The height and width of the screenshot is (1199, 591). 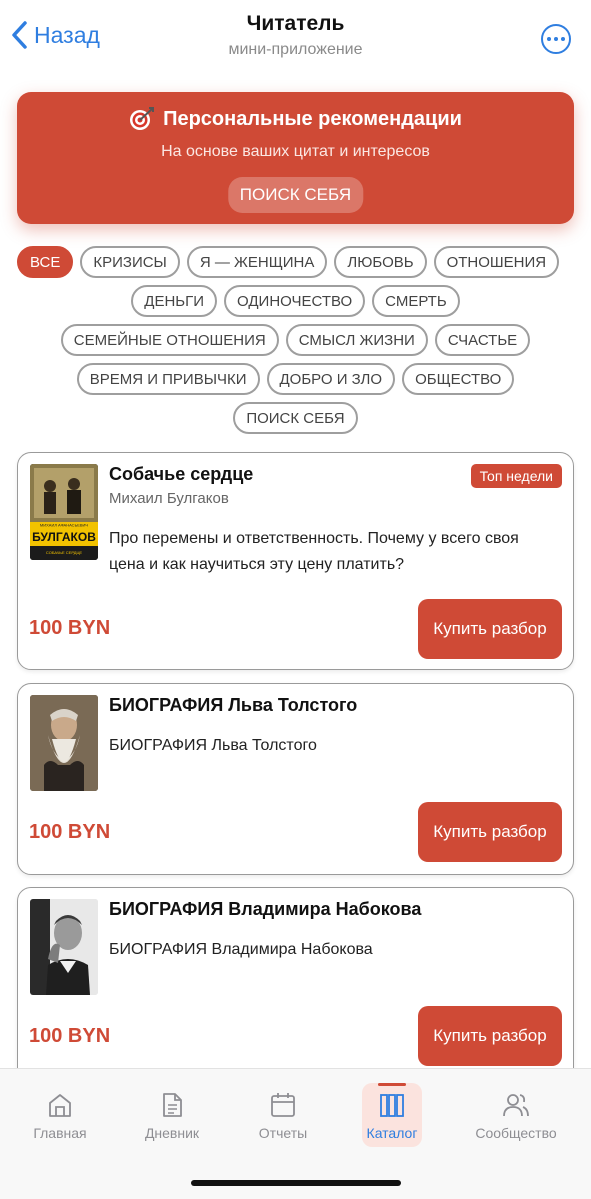 I want to click on tag-happiness: СЧАСТЬЕ, so click(x=482, y=340).